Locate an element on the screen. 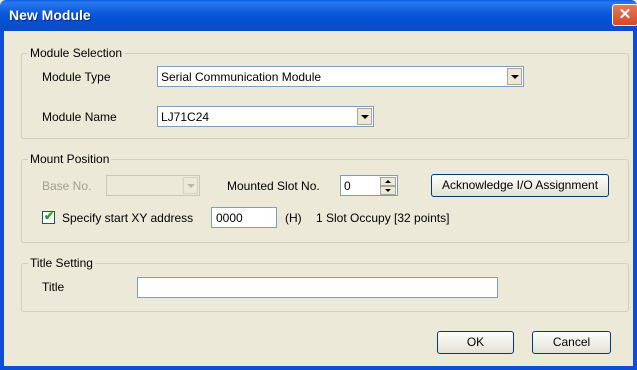 The height and width of the screenshot is (370, 637). cancel-button: Cancel is located at coordinates (571, 342).